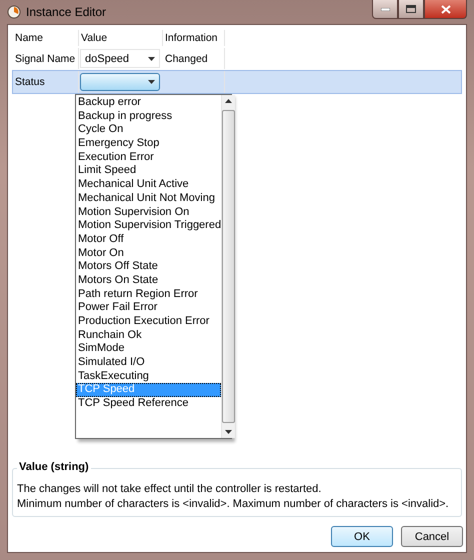 Image resolution: width=474 pixels, height=560 pixels. Describe the element at coordinates (46, 82) in the screenshot. I see `table-cell: Status` at that location.